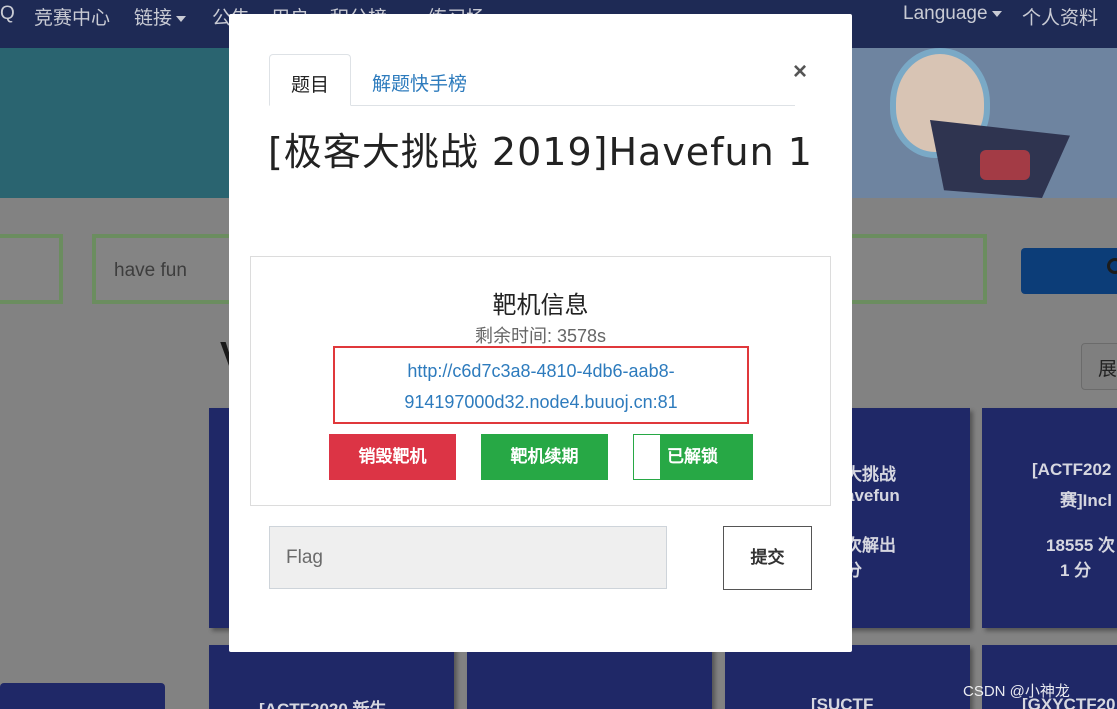 The image size is (1117, 709). What do you see at coordinates (1049, 518) in the screenshot?
I see `challenge-card: [ACTF202 赛]Incl 18555 次 1 分` at bounding box center [1049, 518].